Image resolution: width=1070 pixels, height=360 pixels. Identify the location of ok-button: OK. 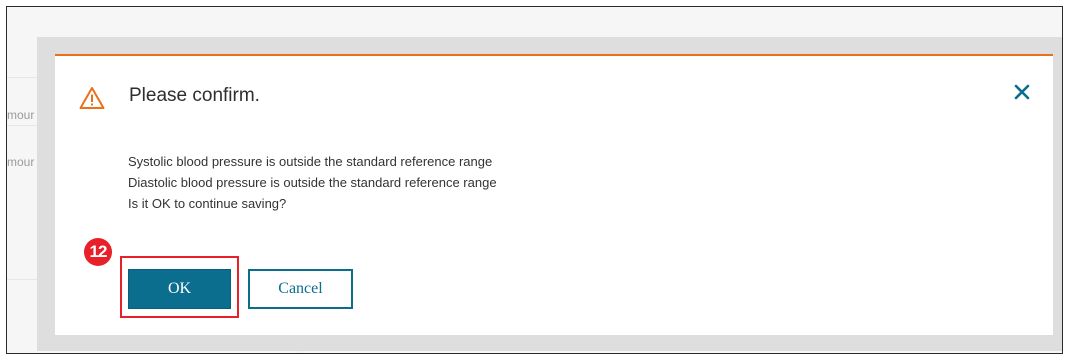
(179, 289).